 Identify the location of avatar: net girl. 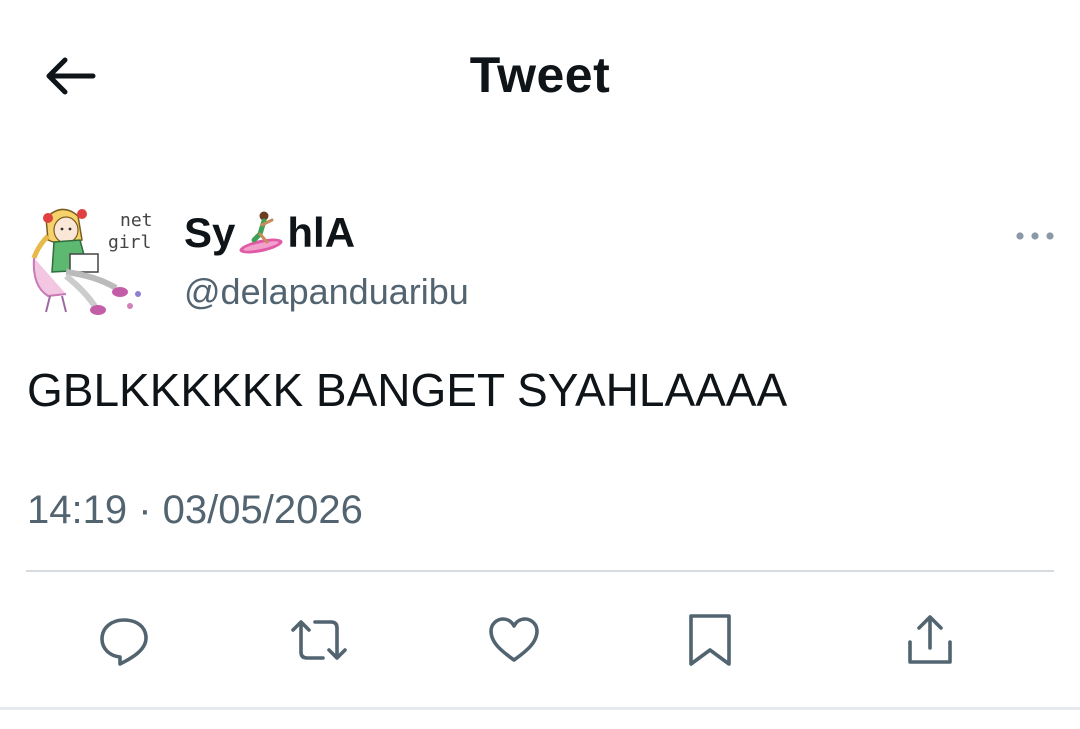
(91, 258).